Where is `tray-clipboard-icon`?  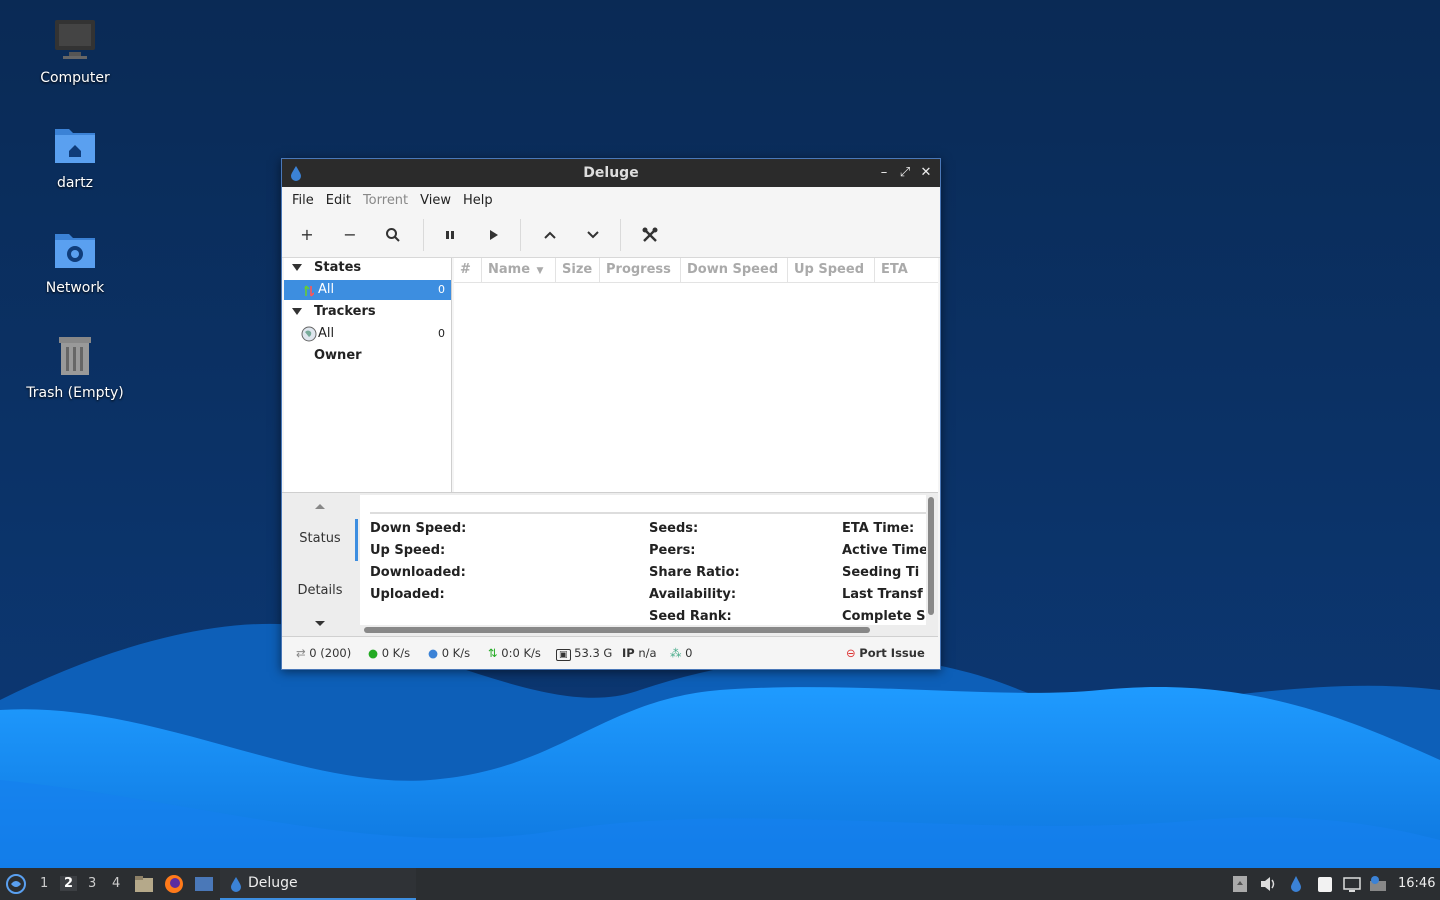 tray-clipboard-icon is located at coordinates (1325, 884).